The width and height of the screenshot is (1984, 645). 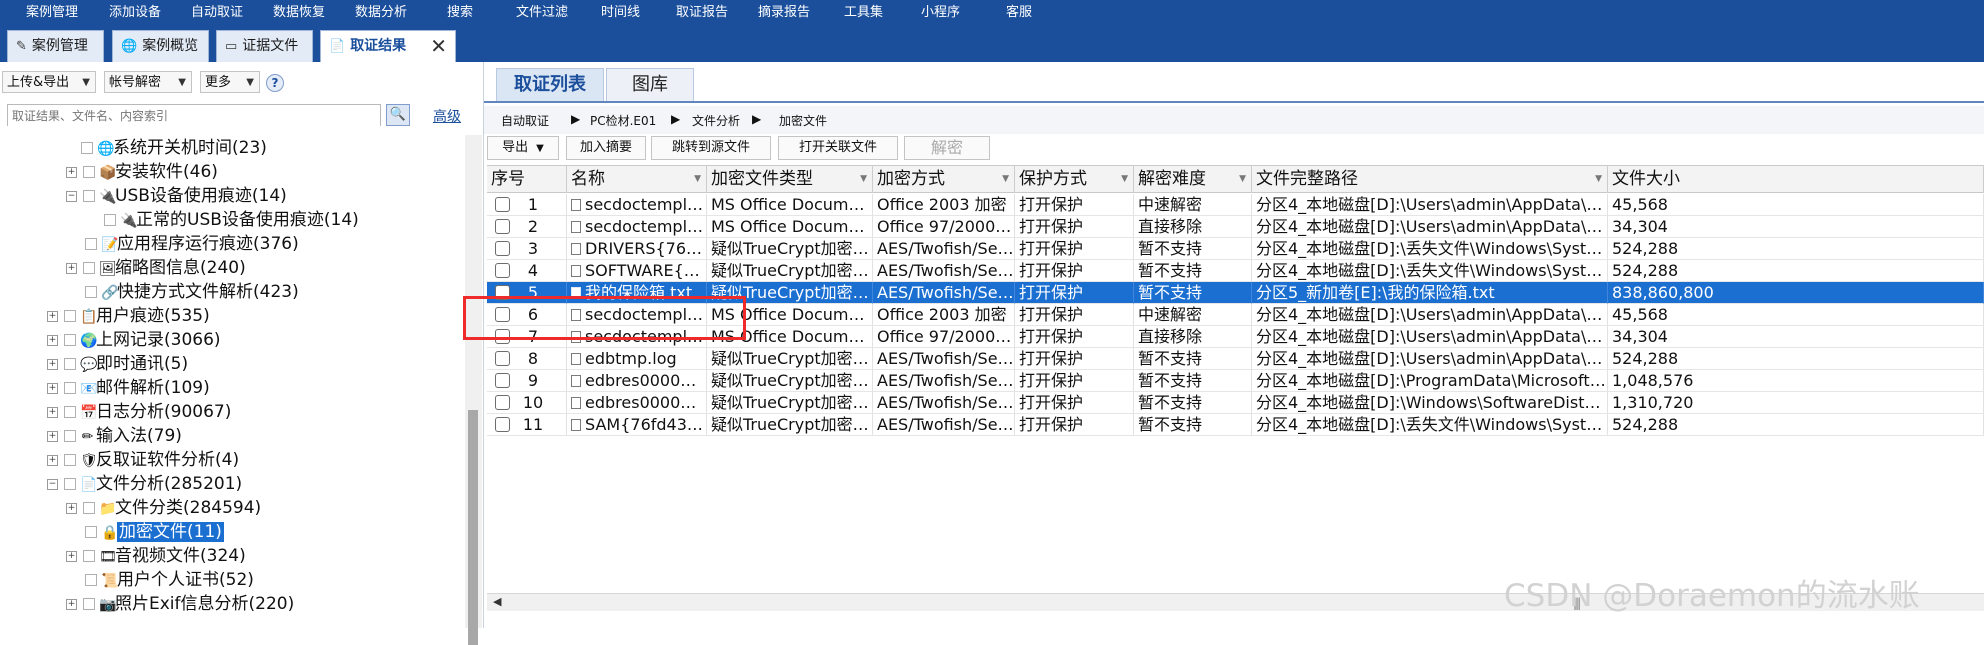 I want to click on open-related-file-button: 打开关联文件, so click(x=838, y=148).